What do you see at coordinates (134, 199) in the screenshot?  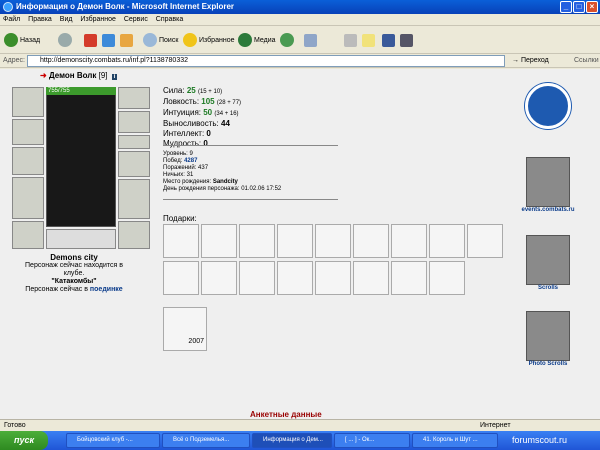 I see `legs-slot` at bounding box center [134, 199].